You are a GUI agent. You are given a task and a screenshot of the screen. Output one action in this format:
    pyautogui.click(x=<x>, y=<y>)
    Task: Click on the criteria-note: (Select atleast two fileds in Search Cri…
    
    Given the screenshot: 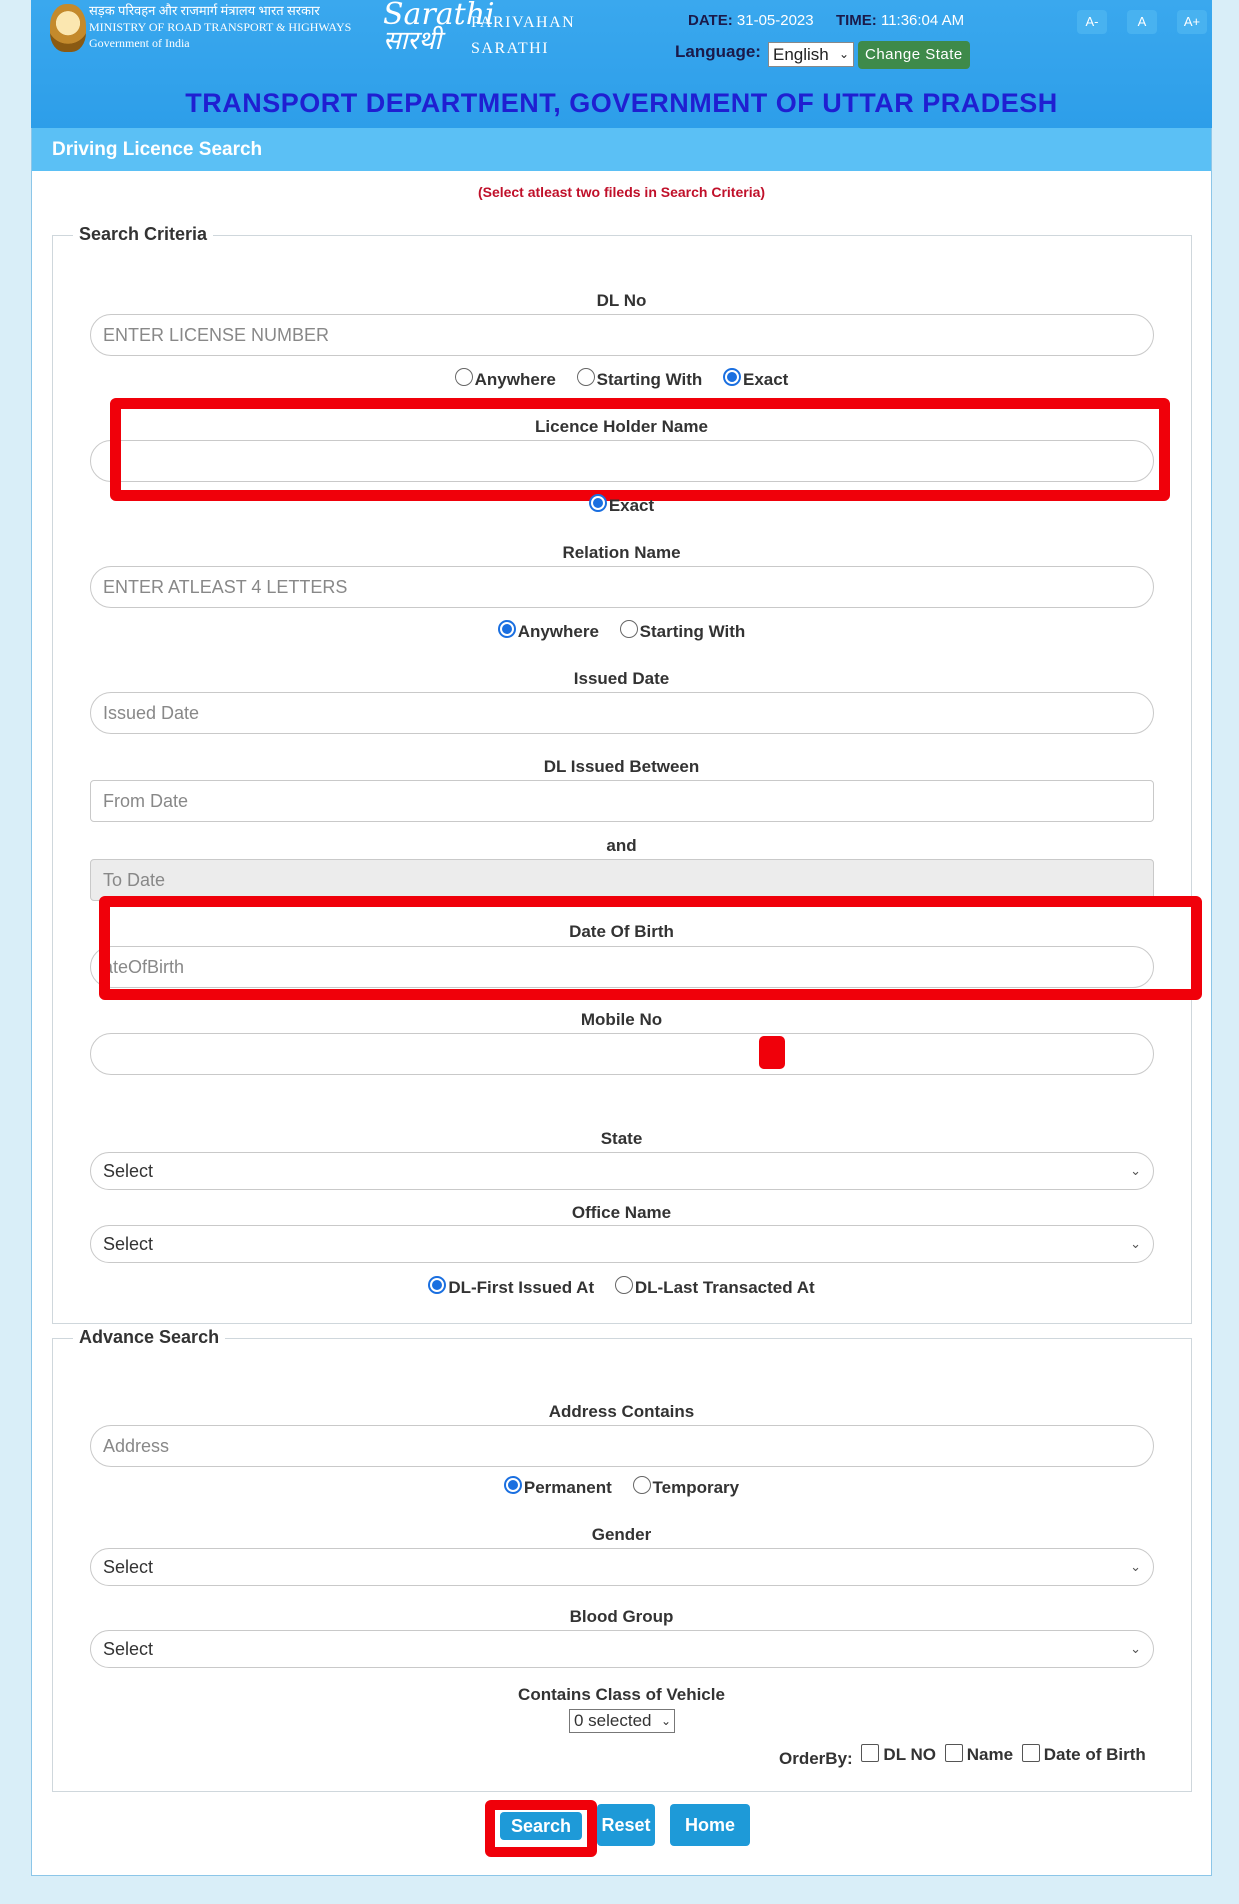 What is the action you would take?
    pyautogui.click(x=621, y=192)
    